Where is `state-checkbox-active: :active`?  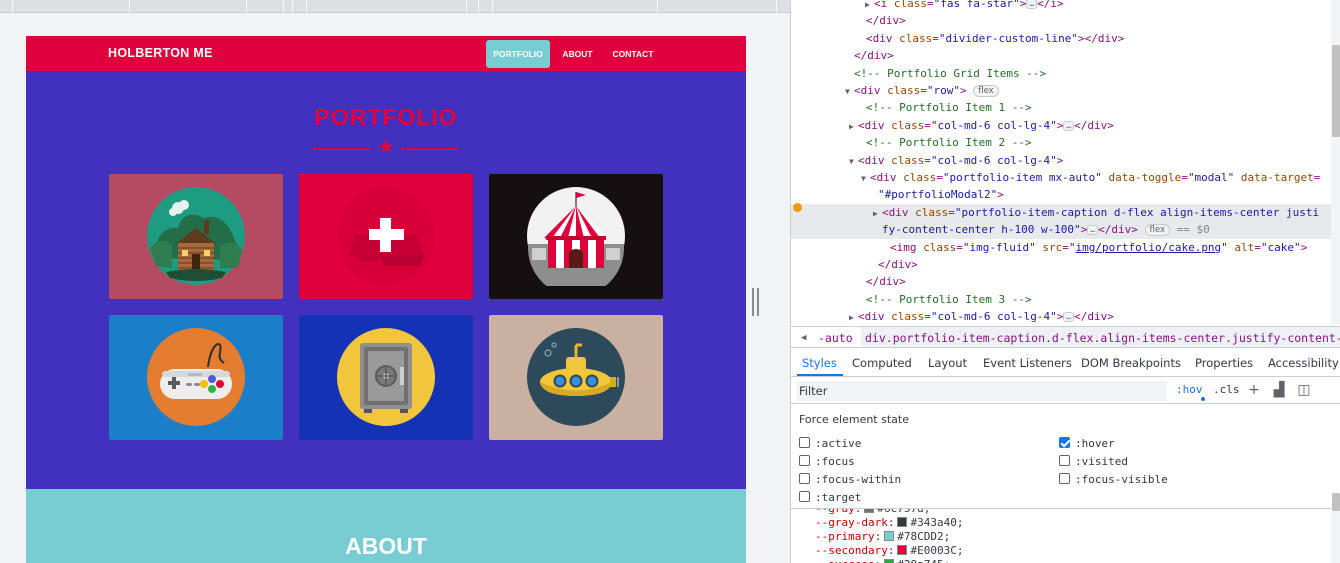 state-checkbox-active: :active is located at coordinates (830, 444).